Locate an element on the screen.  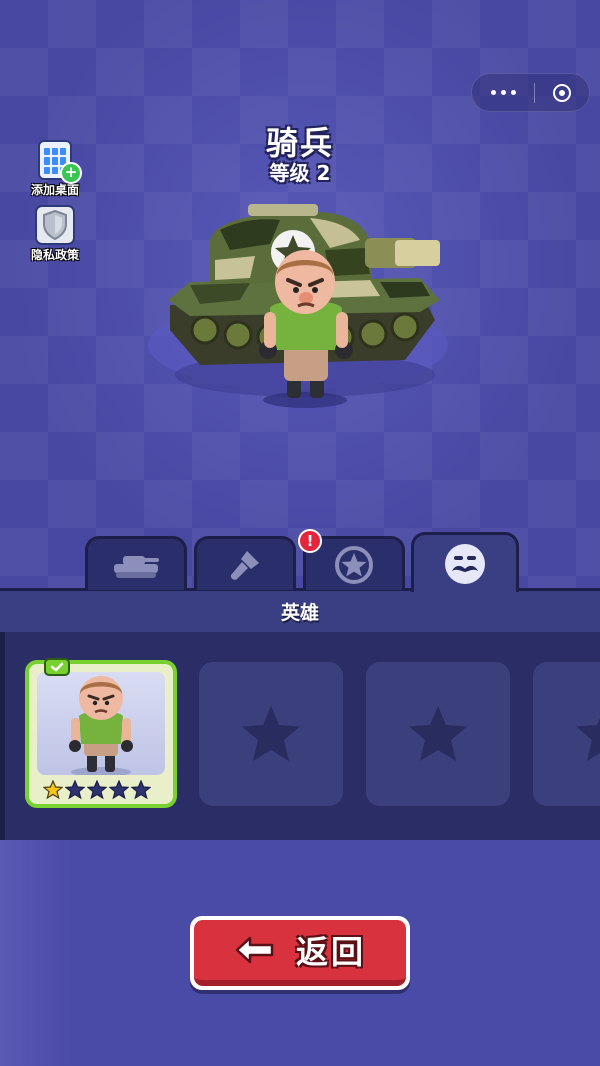
back-button-face: 返回 is located at coordinates (300, 953).